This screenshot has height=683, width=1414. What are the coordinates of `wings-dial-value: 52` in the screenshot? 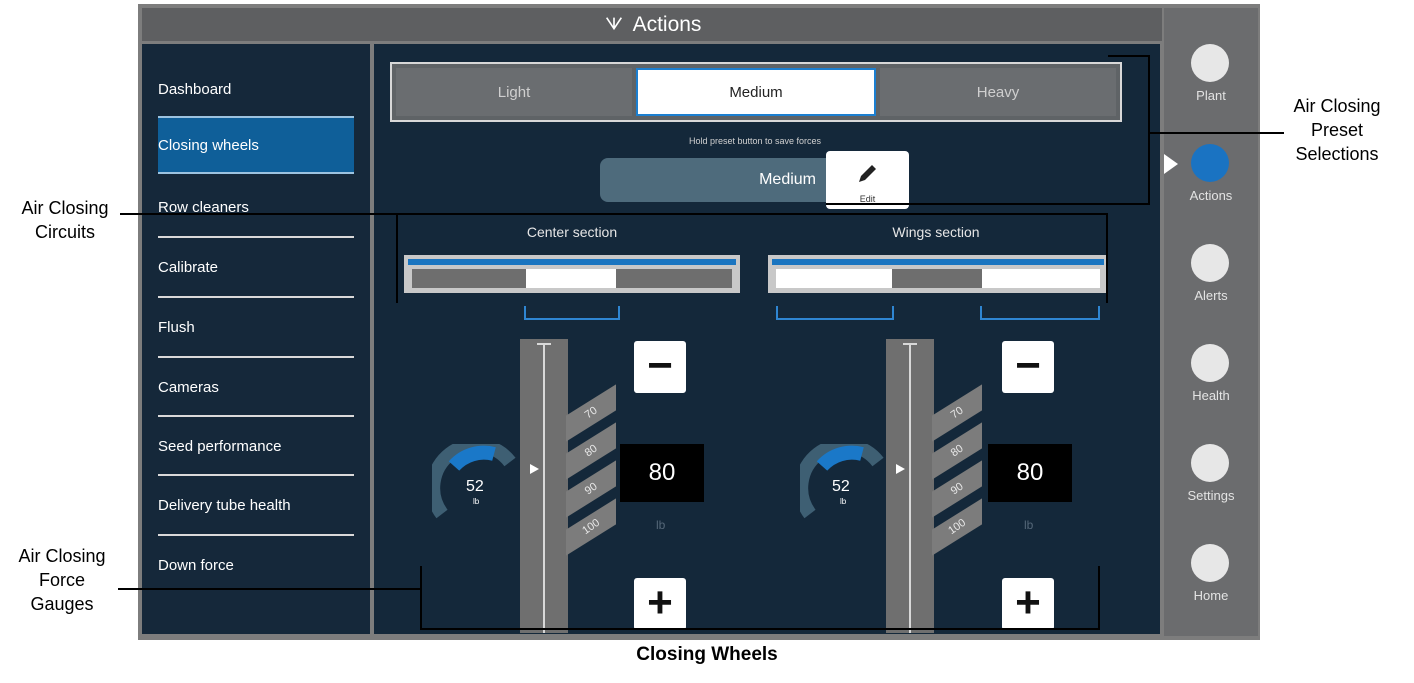 It's located at (841, 486).